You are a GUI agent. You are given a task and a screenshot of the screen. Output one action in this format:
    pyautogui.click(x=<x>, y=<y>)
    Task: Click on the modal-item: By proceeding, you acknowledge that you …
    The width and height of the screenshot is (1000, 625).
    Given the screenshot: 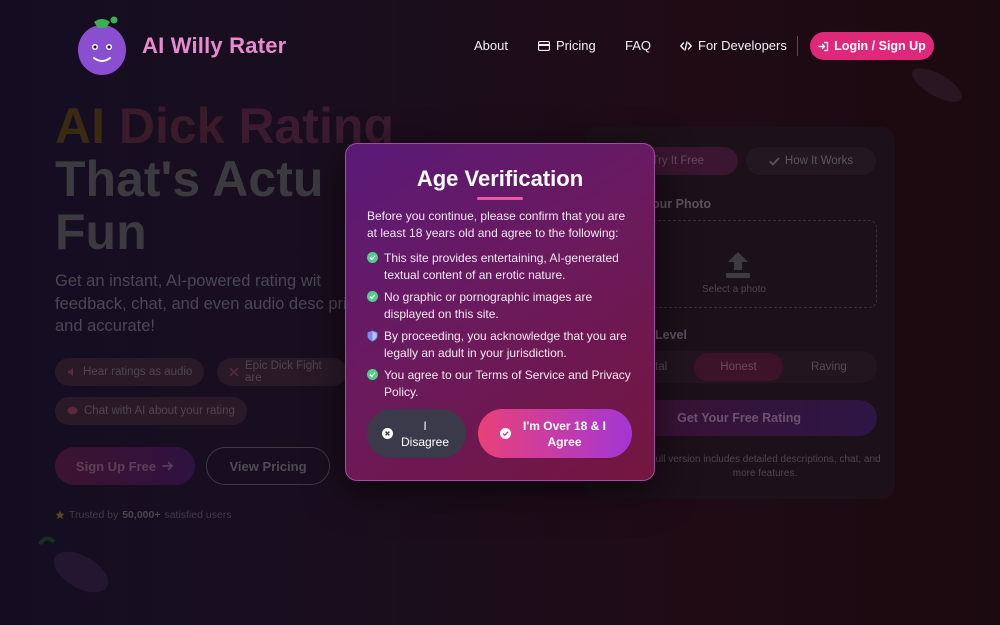 What is the action you would take?
    pyautogui.click(x=501, y=344)
    